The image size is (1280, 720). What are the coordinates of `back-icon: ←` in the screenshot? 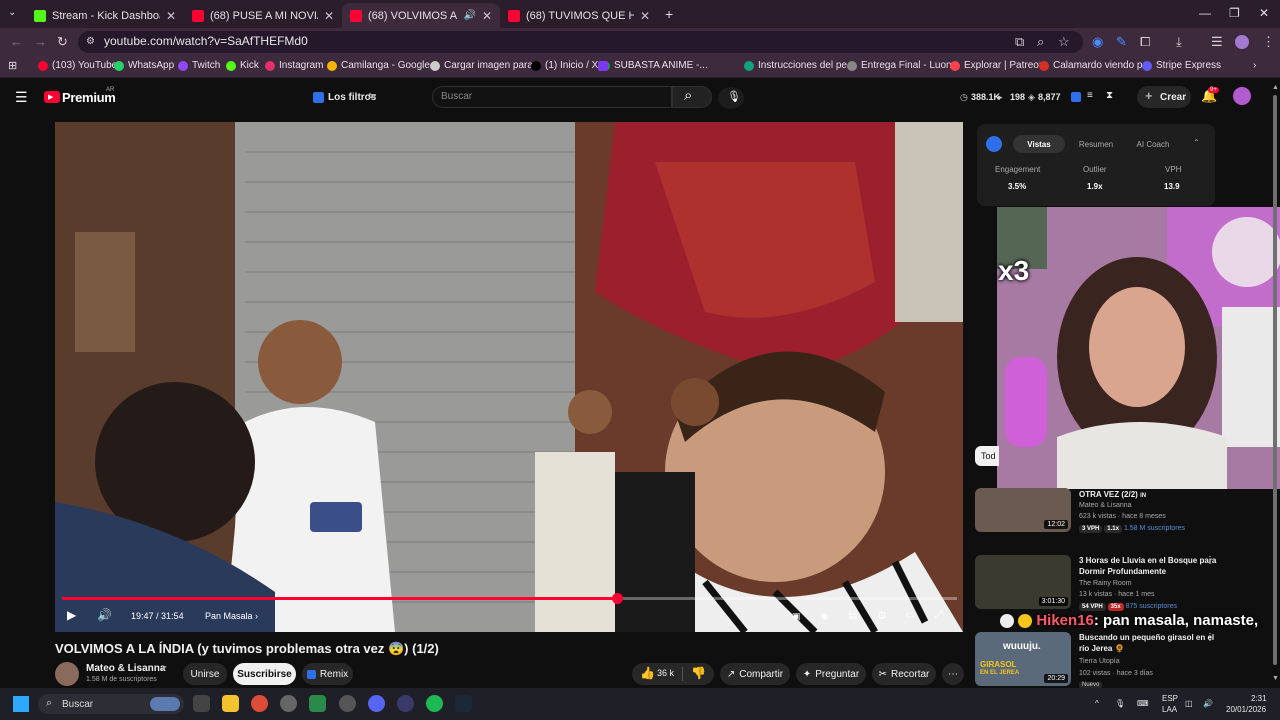 It's located at (16, 41).